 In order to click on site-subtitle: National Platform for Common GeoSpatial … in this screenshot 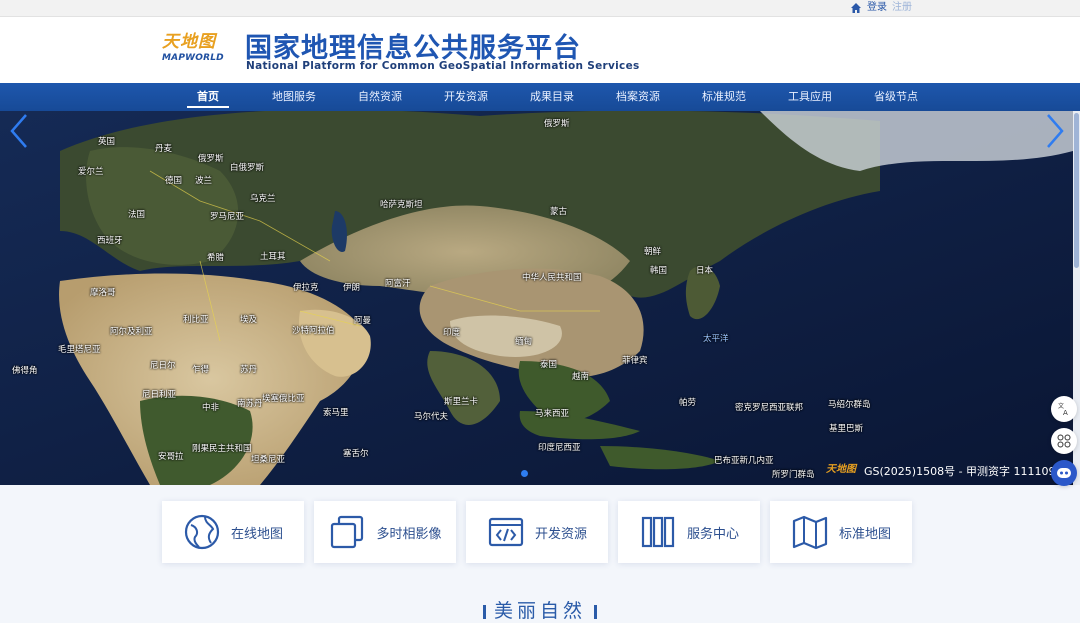, I will do `click(443, 66)`.